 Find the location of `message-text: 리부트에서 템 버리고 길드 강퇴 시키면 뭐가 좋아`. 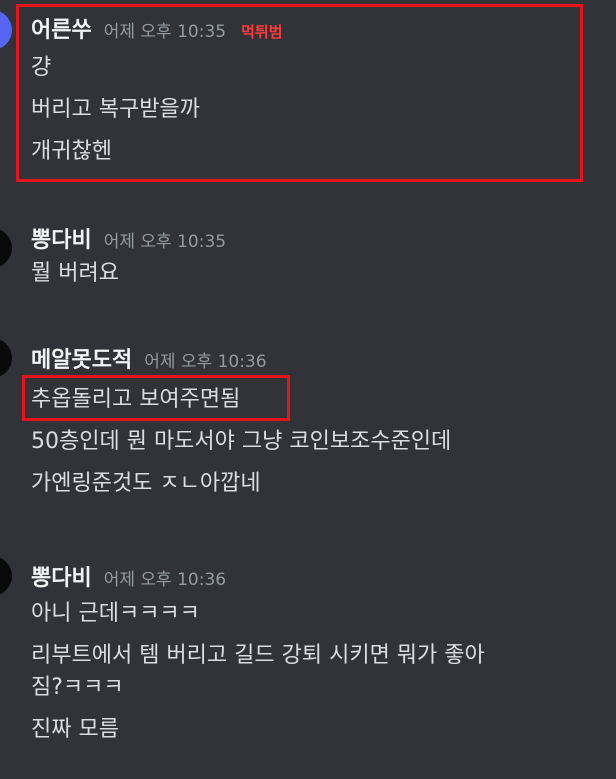

message-text: 리부트에서 템 버리고 길드 강퇴 시키면 뭐가 좋아 is located at coordinates (258, 655).